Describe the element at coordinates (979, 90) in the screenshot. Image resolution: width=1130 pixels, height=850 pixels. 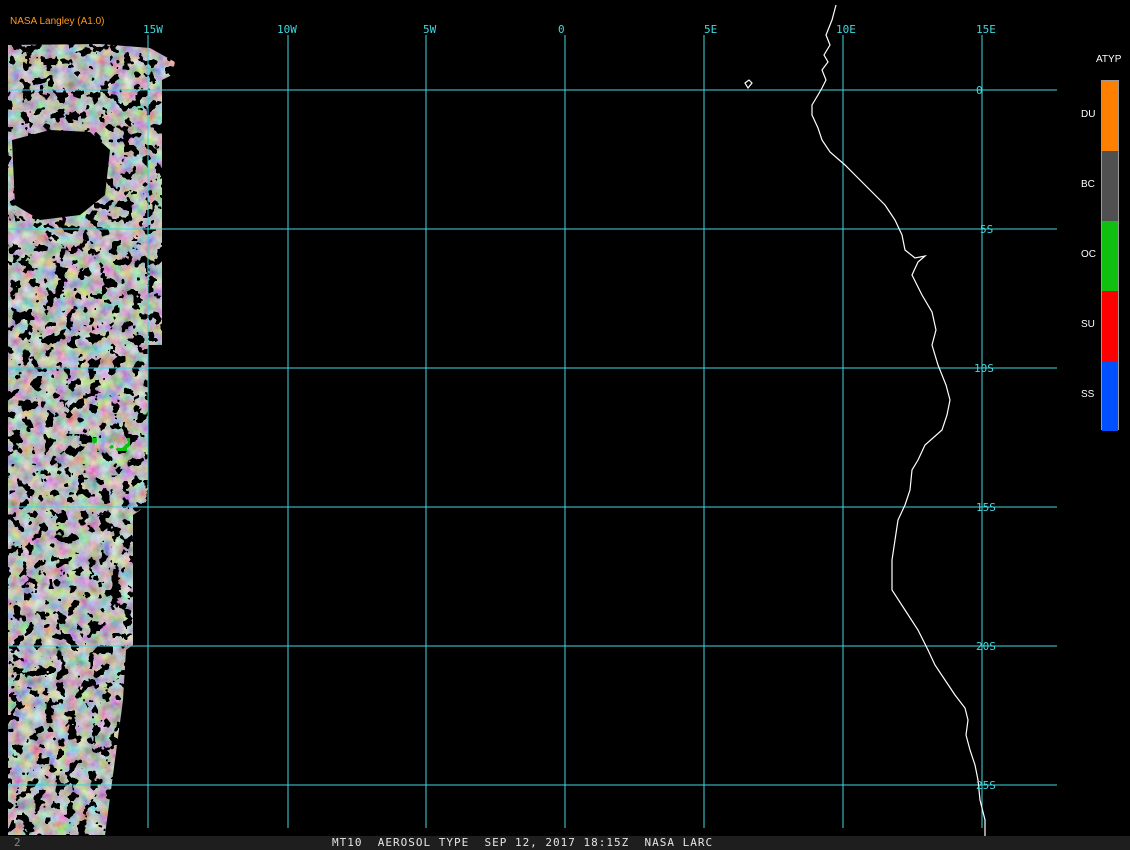
I see `lat-label: 0` at that location.